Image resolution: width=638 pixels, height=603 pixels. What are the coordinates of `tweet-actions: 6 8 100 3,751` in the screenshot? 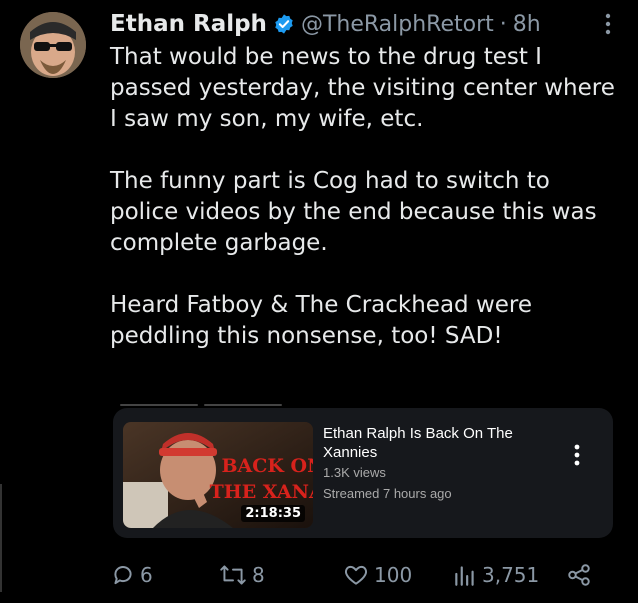 It's located at (360, 575).